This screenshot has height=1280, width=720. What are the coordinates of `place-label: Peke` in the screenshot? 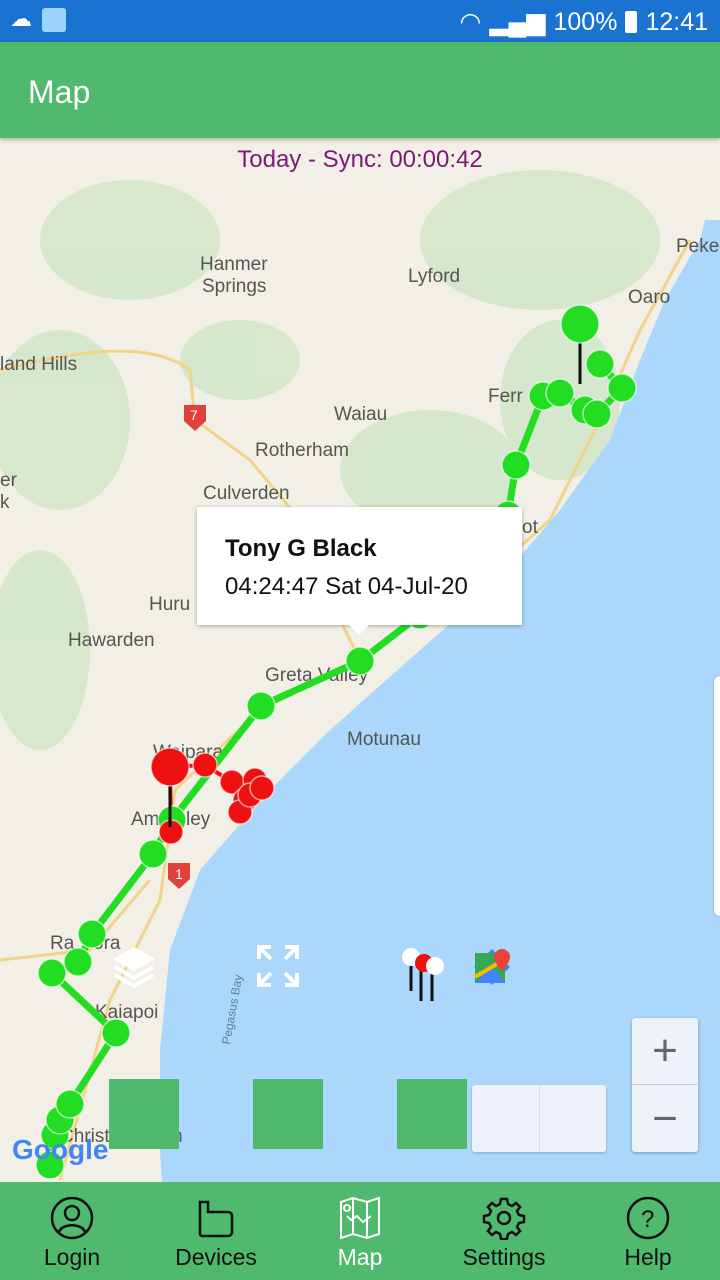 It's located at (697, 246).